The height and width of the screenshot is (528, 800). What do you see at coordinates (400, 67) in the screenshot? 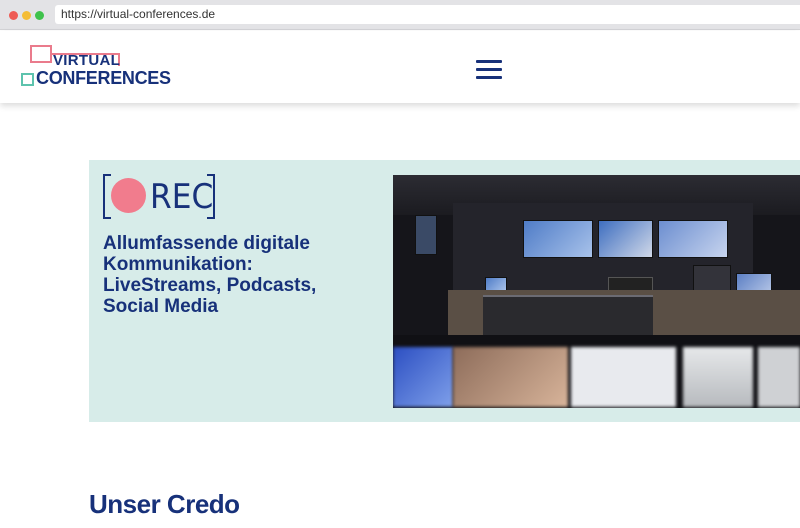
I see `site-header: VIRTUAL CONFERENCES` at bounding box center [400, 67].